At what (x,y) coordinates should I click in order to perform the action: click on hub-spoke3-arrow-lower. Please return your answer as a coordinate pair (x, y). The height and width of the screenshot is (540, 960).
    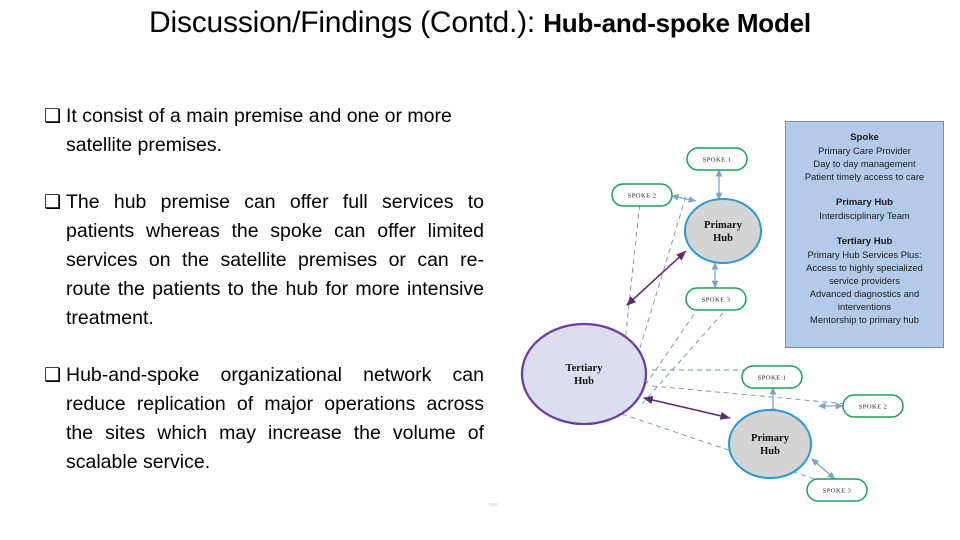
    Looking at the image, I should click on (823, 469).